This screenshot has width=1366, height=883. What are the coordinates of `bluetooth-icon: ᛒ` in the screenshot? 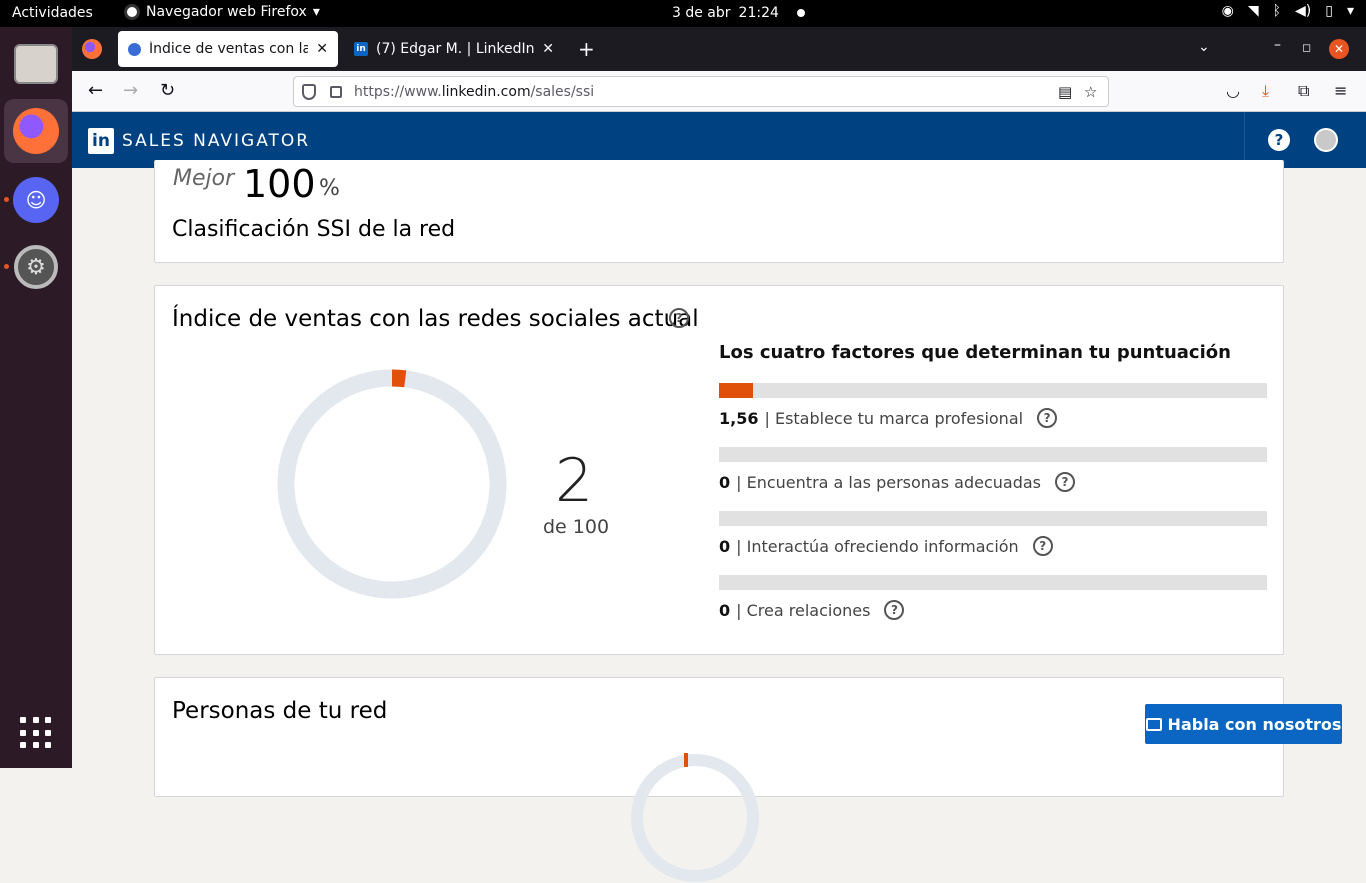 It's located at (1277, 11).